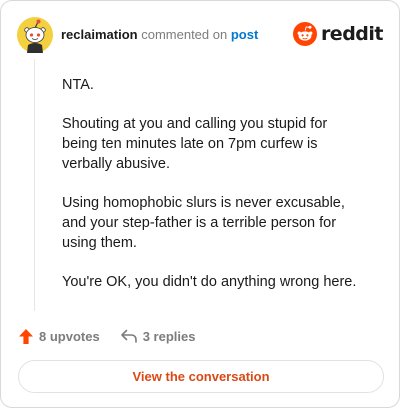 This screenshot has width=400, height=408. I want to click on author-name: reclaimation, so click(99, 34).